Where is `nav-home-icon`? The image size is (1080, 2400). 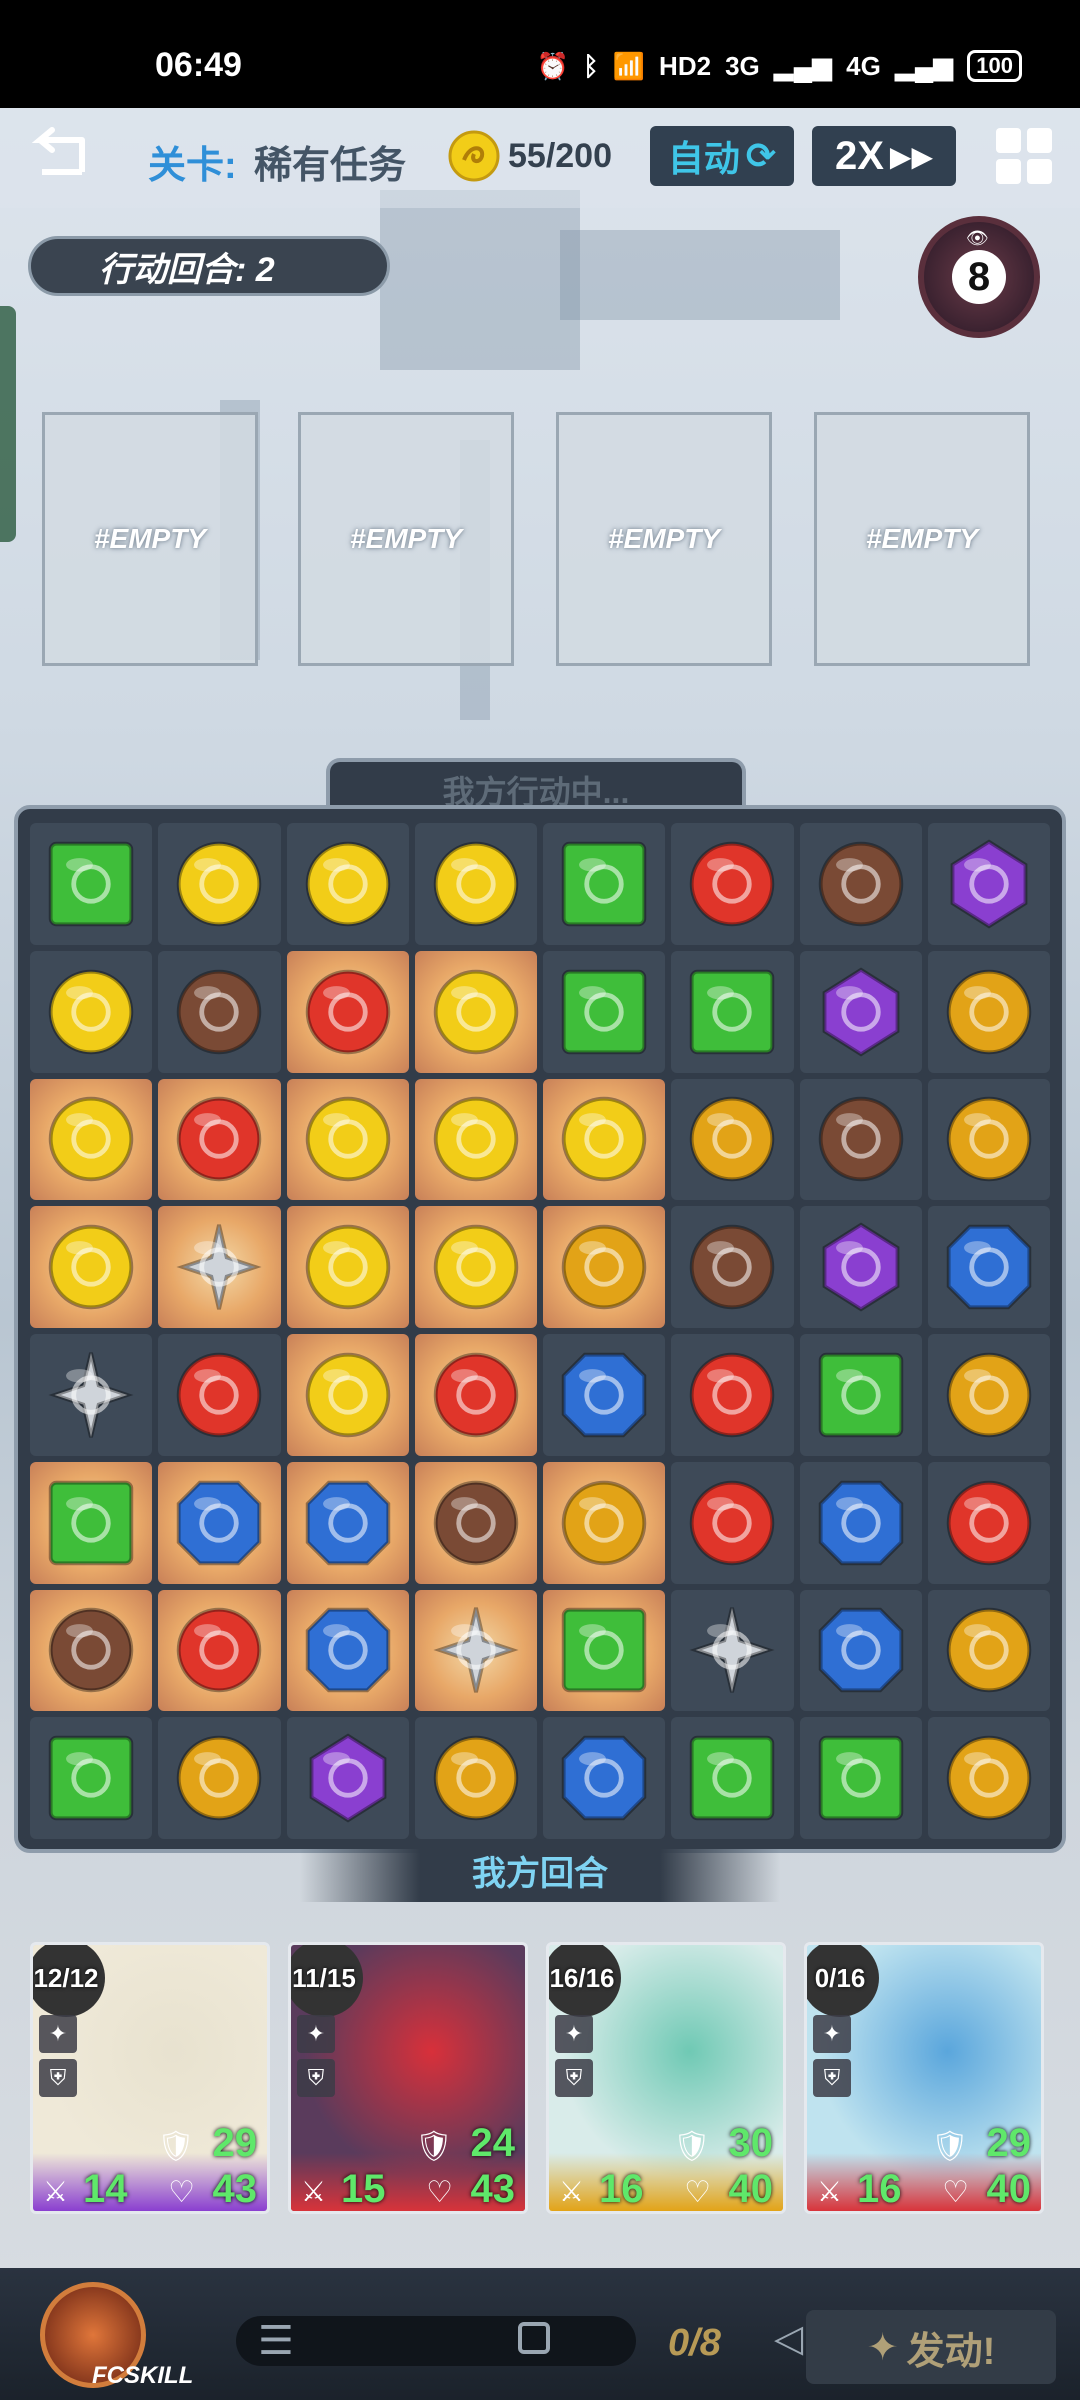 nav-home-icon is located at coordinates (534, 2338).